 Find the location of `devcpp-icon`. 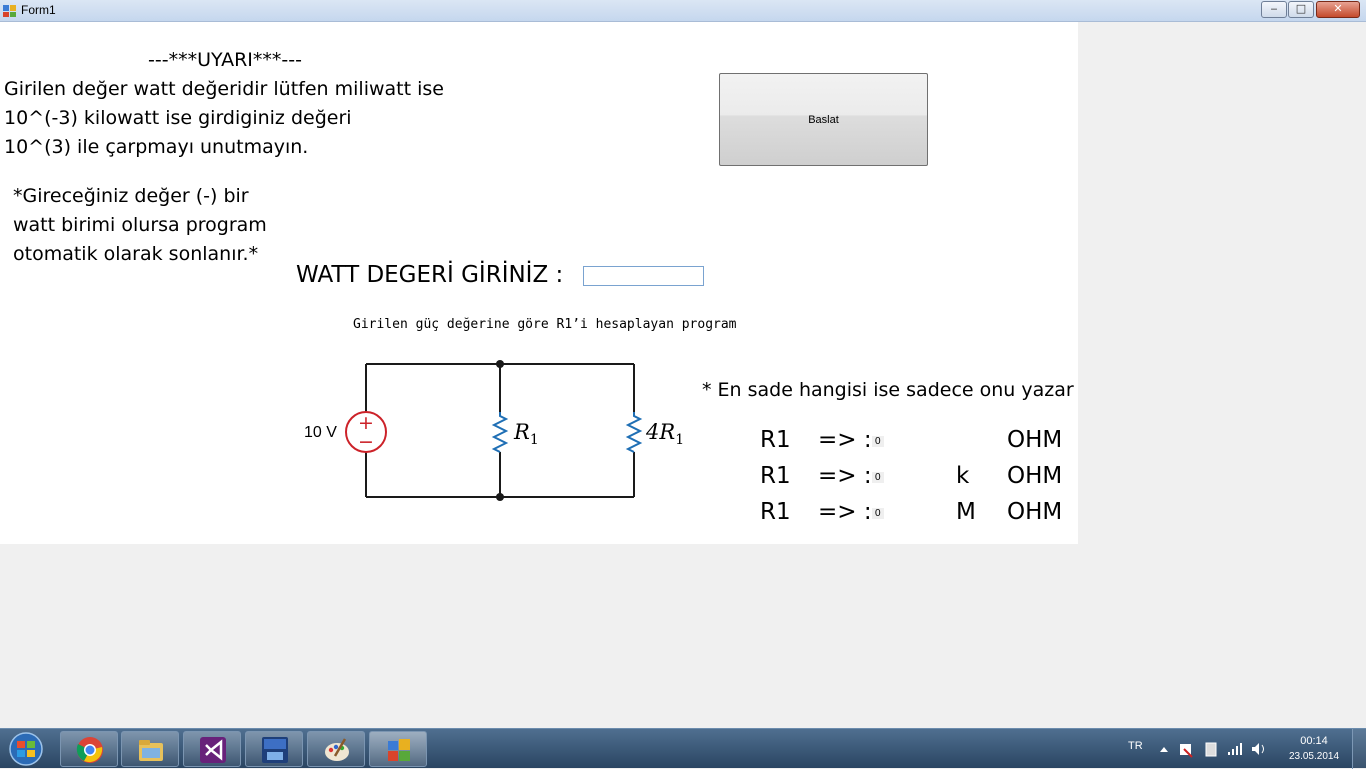

devcpp-icon is located at coordinates (275, 750).